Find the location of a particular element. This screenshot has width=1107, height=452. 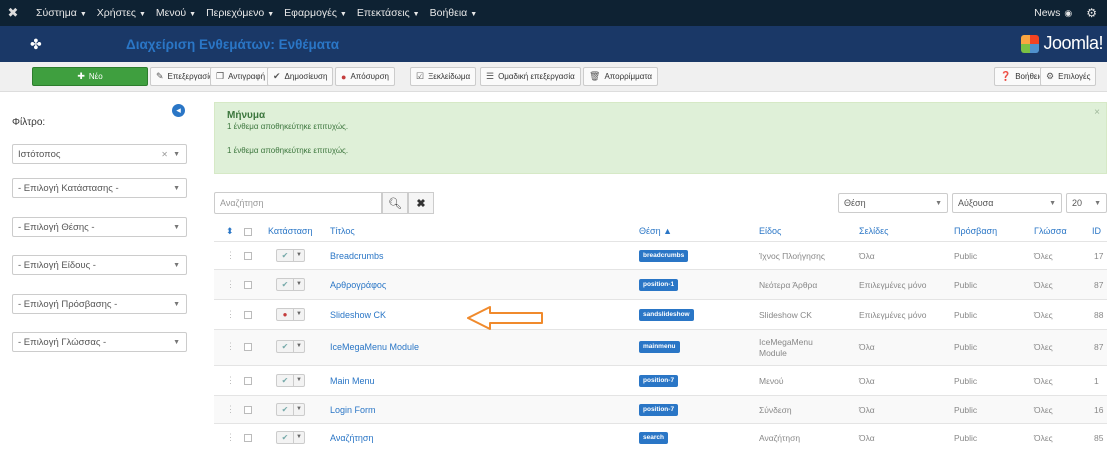

limit-select: 20 ▼ is located at coordinates (1086, 203).